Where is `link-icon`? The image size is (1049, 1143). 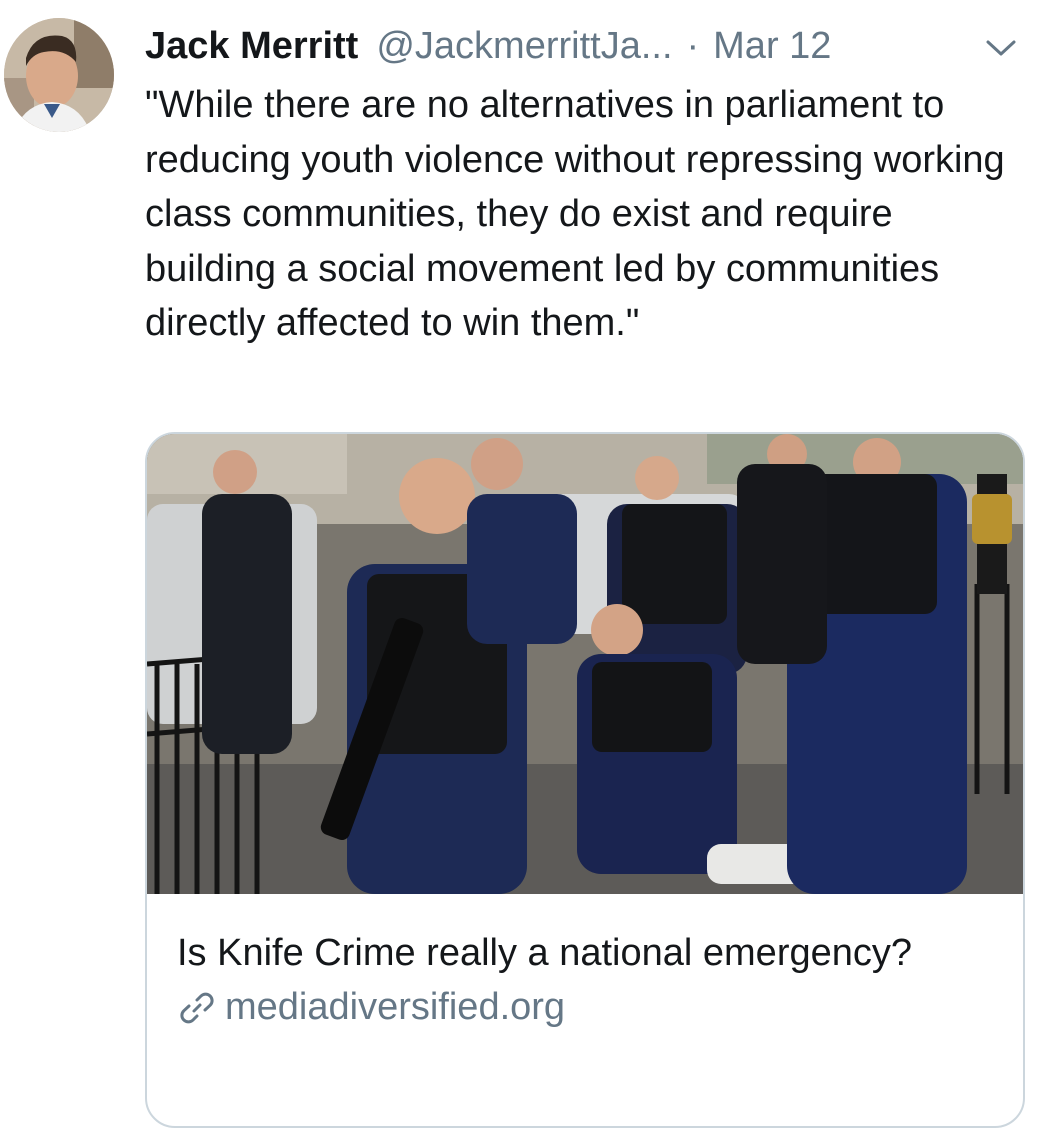 link-icon is located at coordinates (197, 1008).